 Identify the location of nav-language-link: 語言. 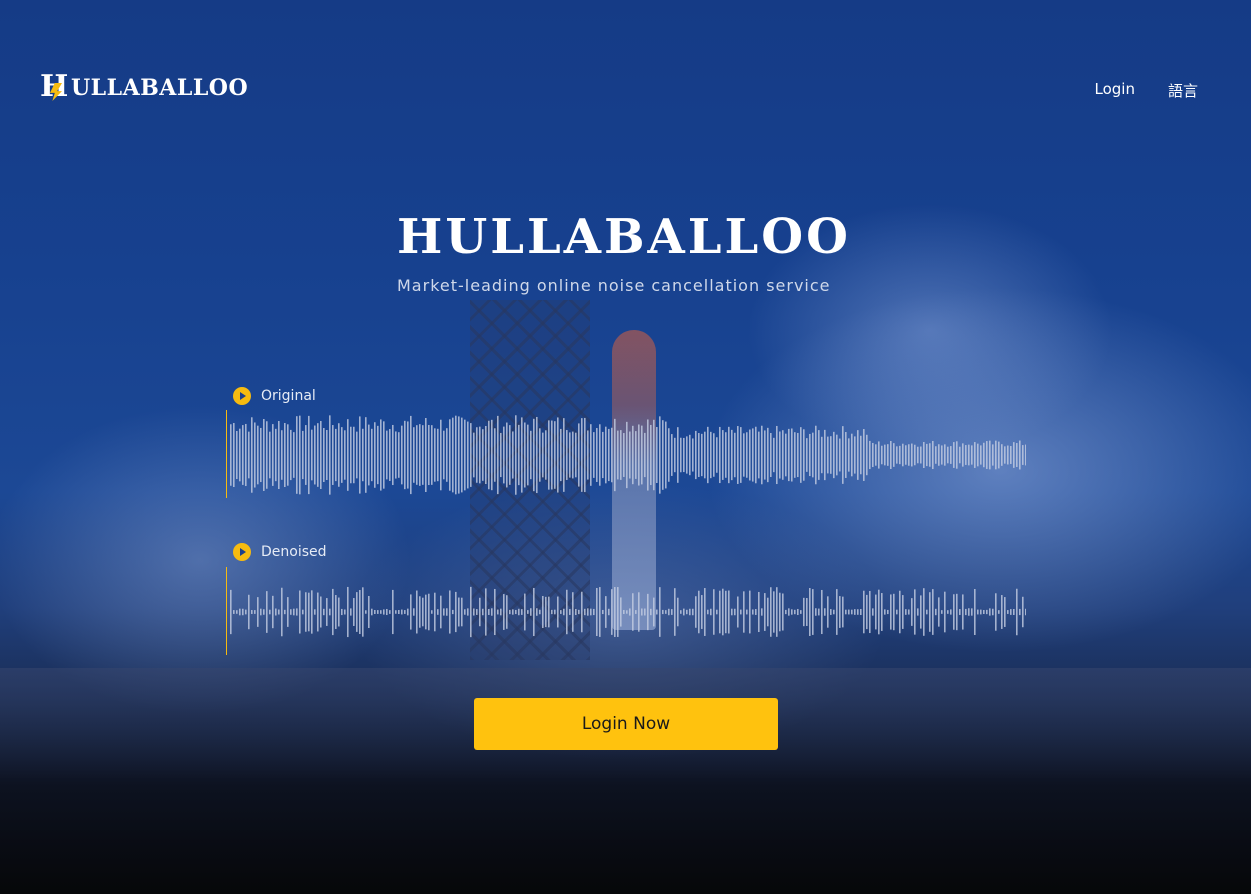
(1183, 90).